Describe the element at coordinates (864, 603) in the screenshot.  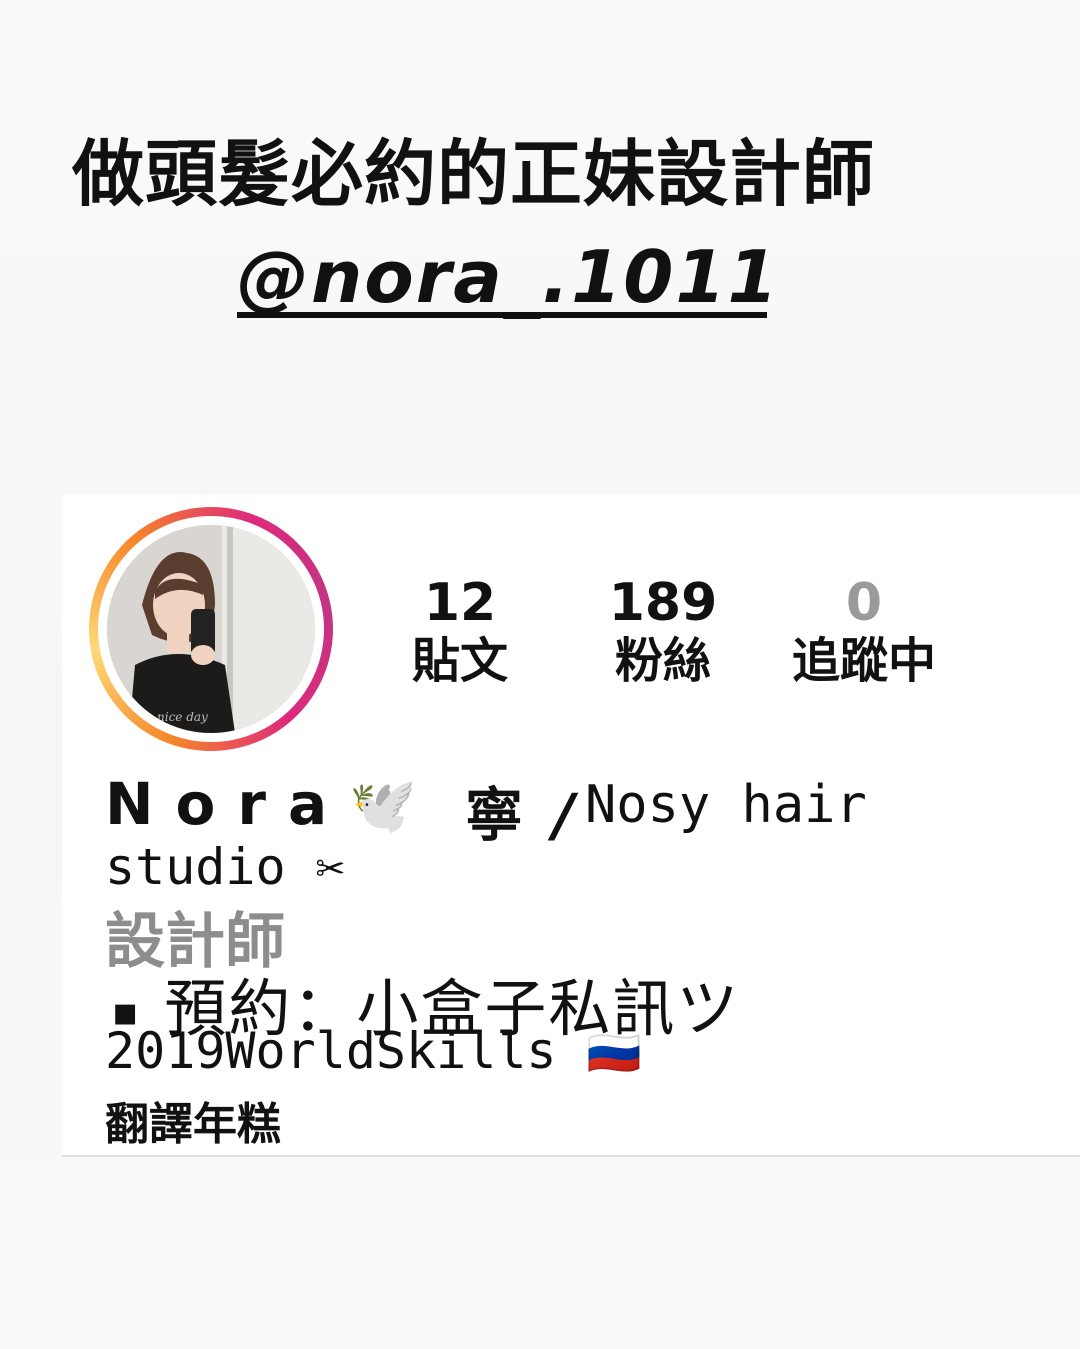
I see `following-count: 0` at that location.